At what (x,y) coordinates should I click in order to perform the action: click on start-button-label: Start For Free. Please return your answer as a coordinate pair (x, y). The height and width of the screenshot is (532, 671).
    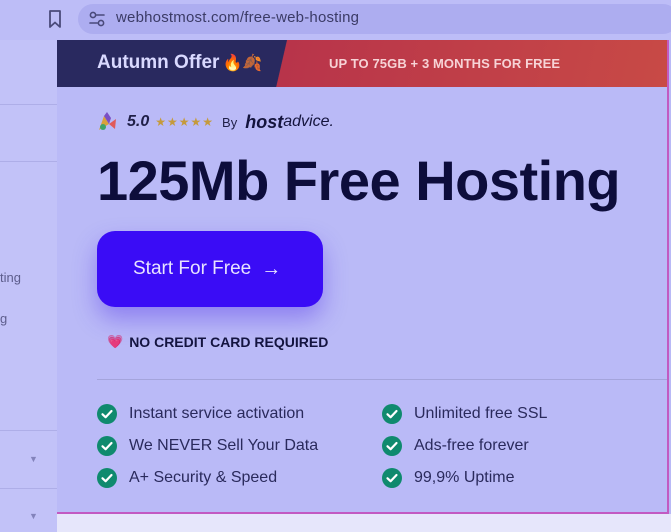
    Looking at the image, I should click on (192, 268).